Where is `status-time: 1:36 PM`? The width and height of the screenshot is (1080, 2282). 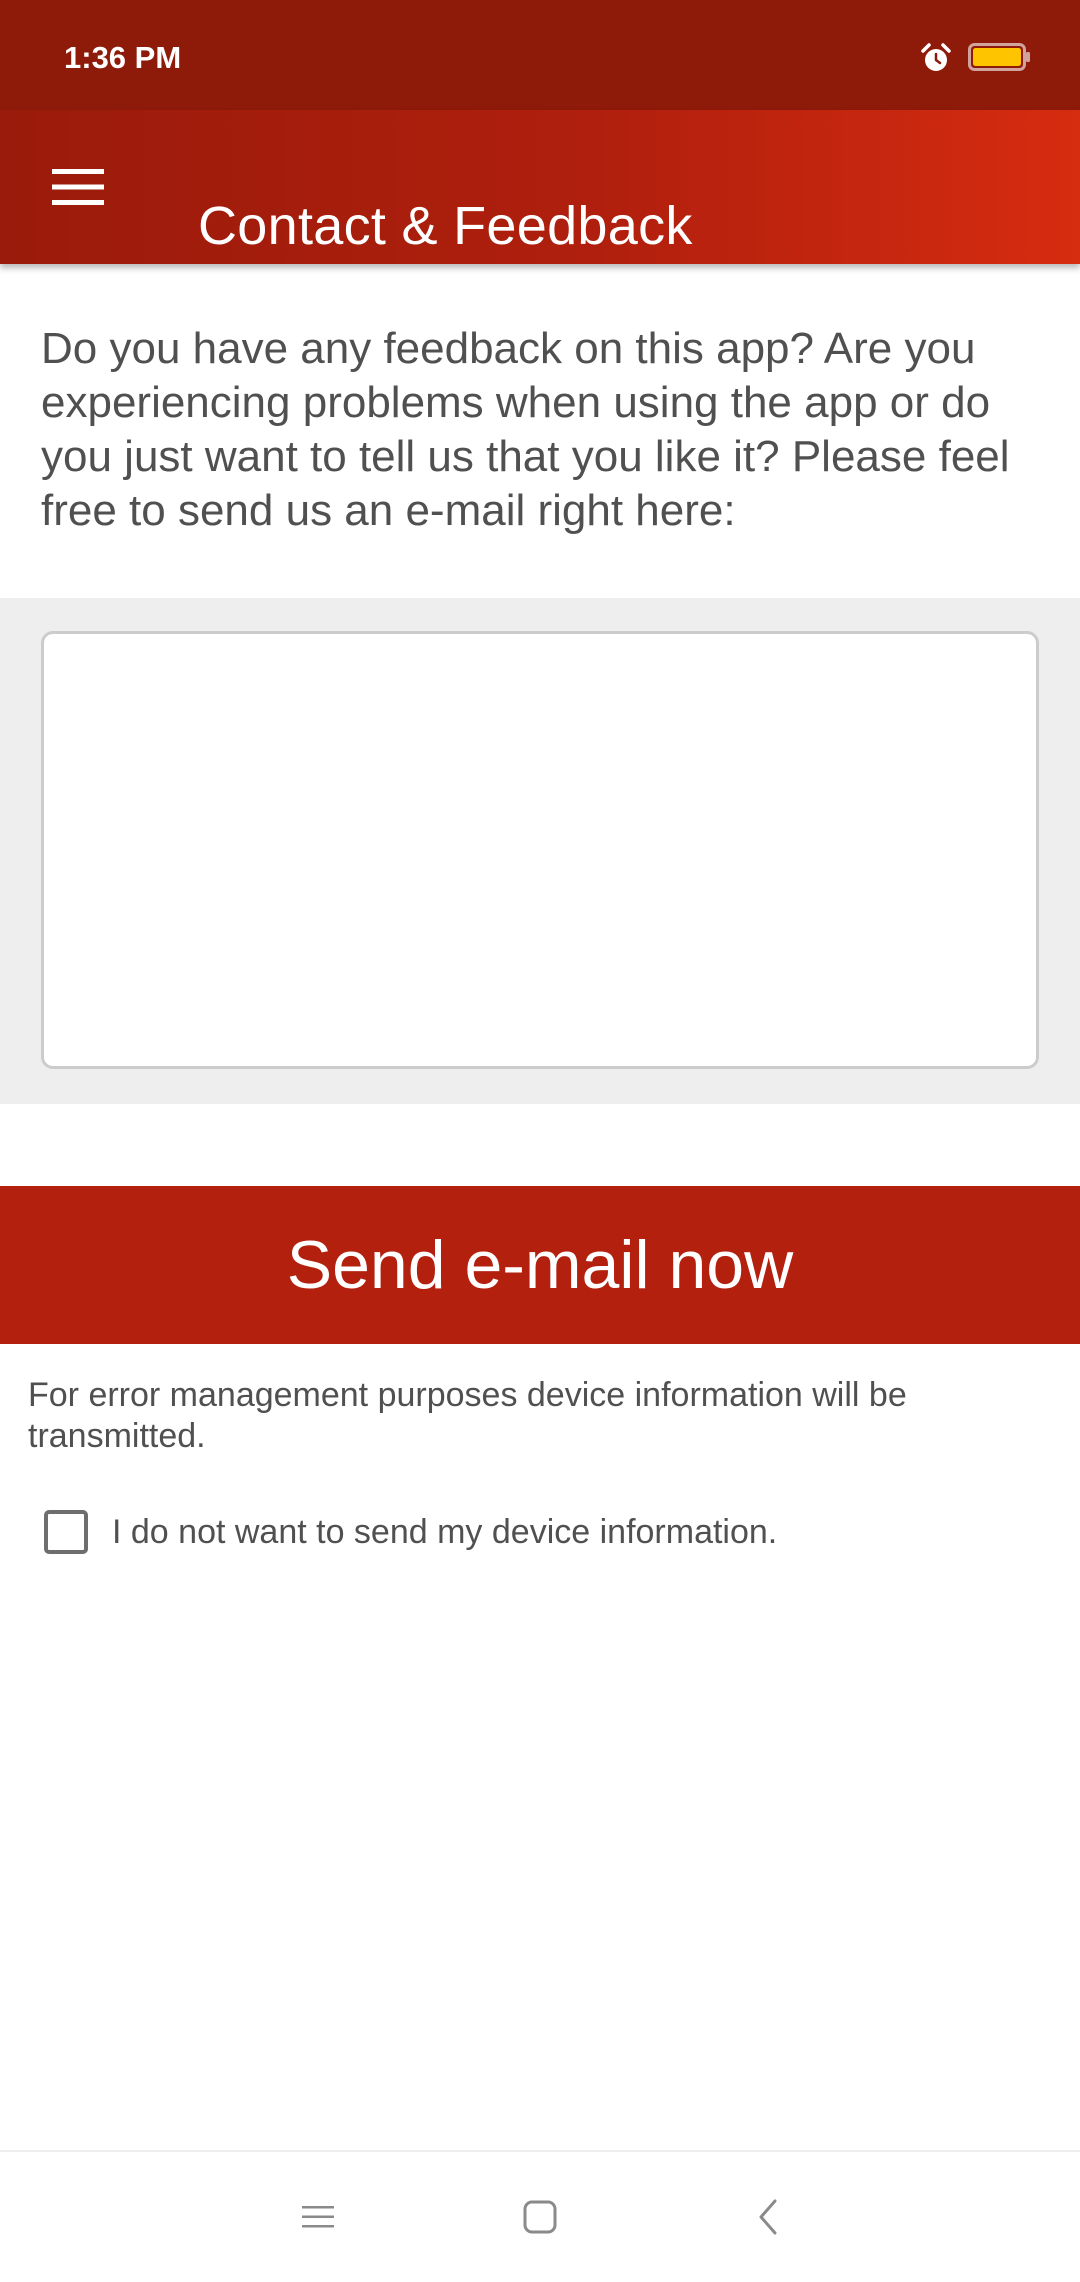 status-time: 1:36 PM is located at coordinates (123, 57).